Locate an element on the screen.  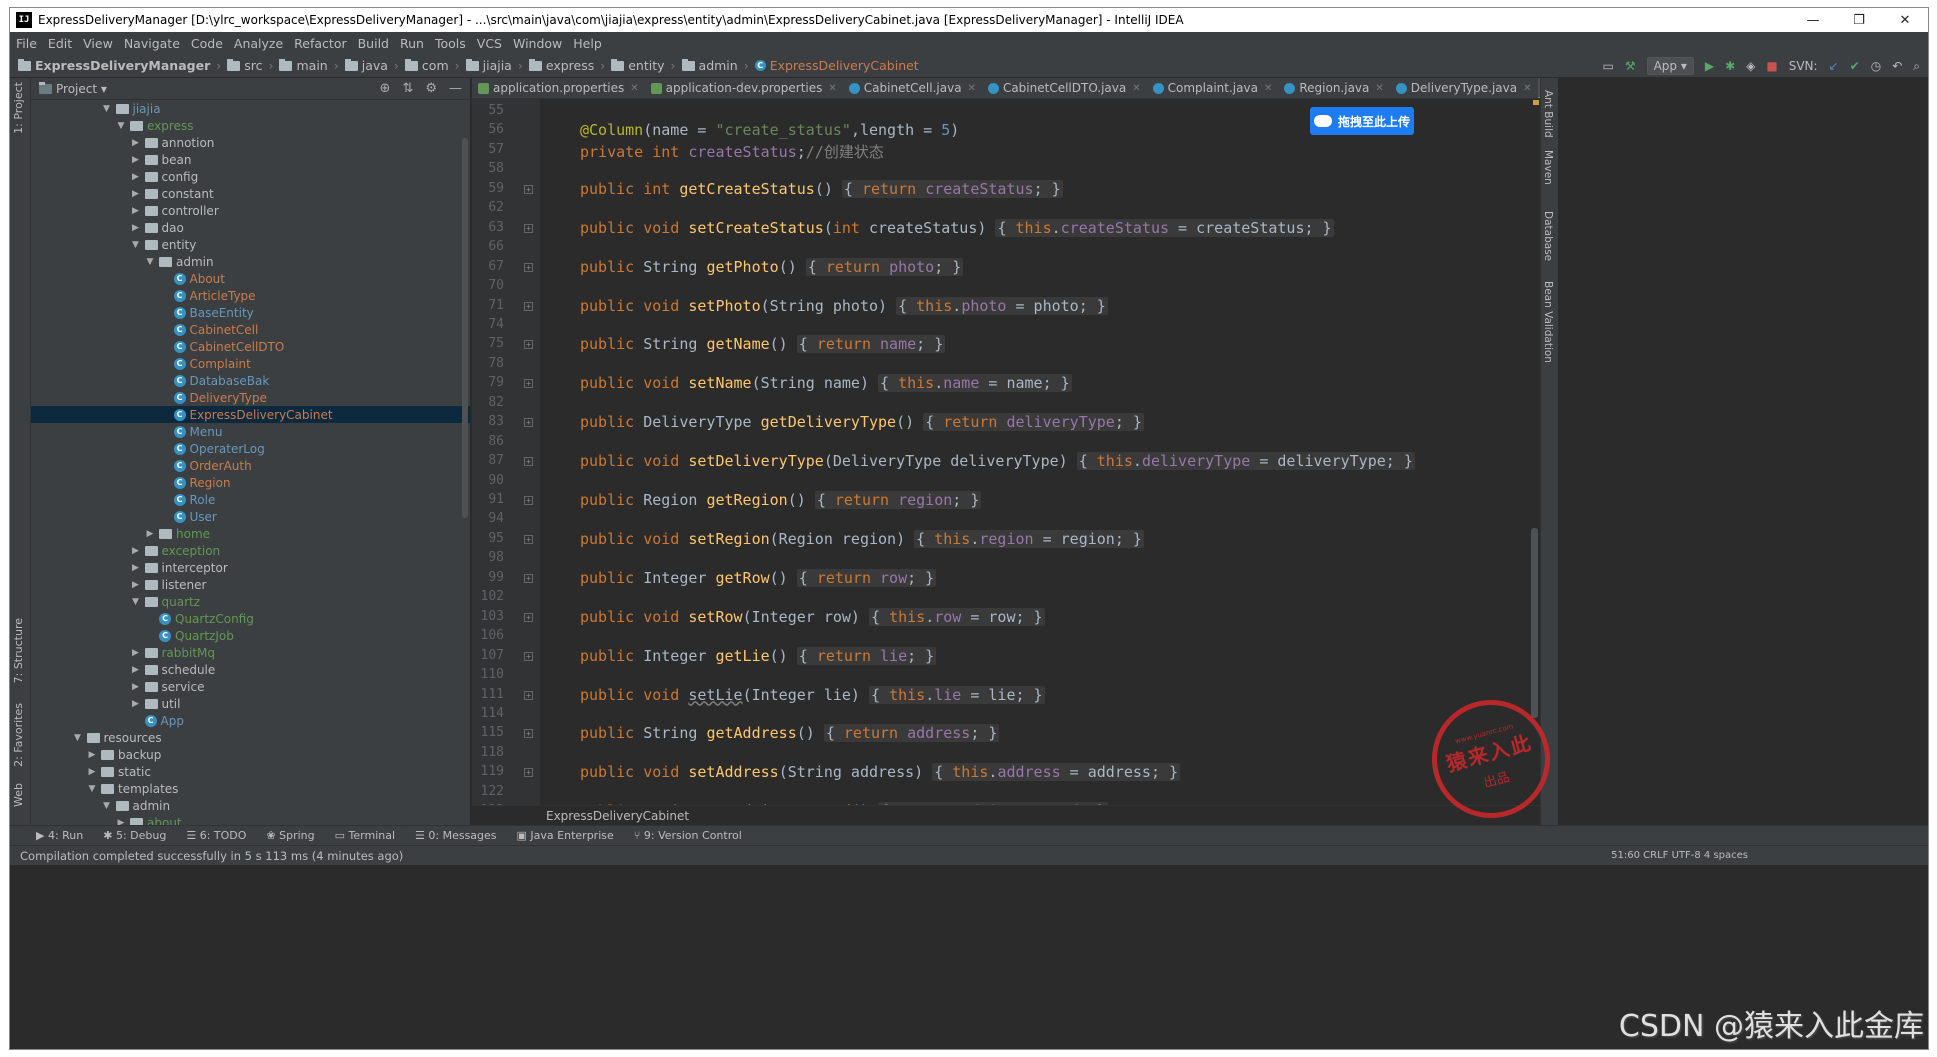
tree-item: C BaseEntity is located at coordinates (250, 312).